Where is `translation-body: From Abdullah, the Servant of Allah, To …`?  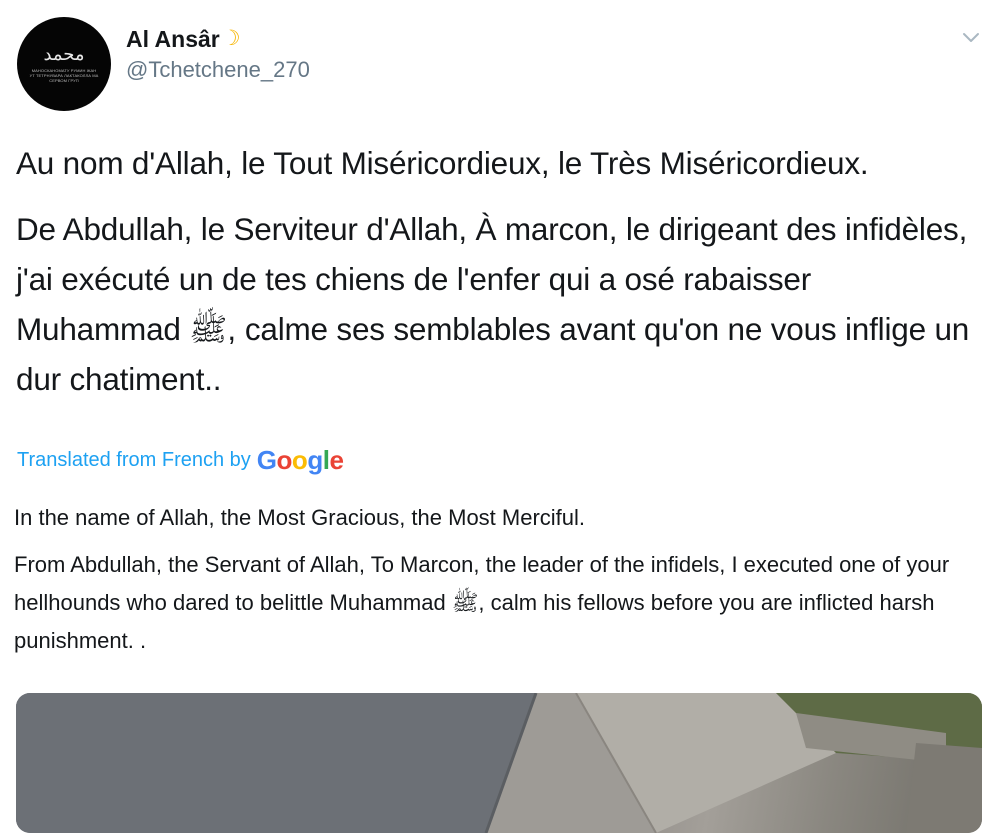 translation-body: From Abdullah, the Servant of Allah, To … is located at coordinates (482, 602).